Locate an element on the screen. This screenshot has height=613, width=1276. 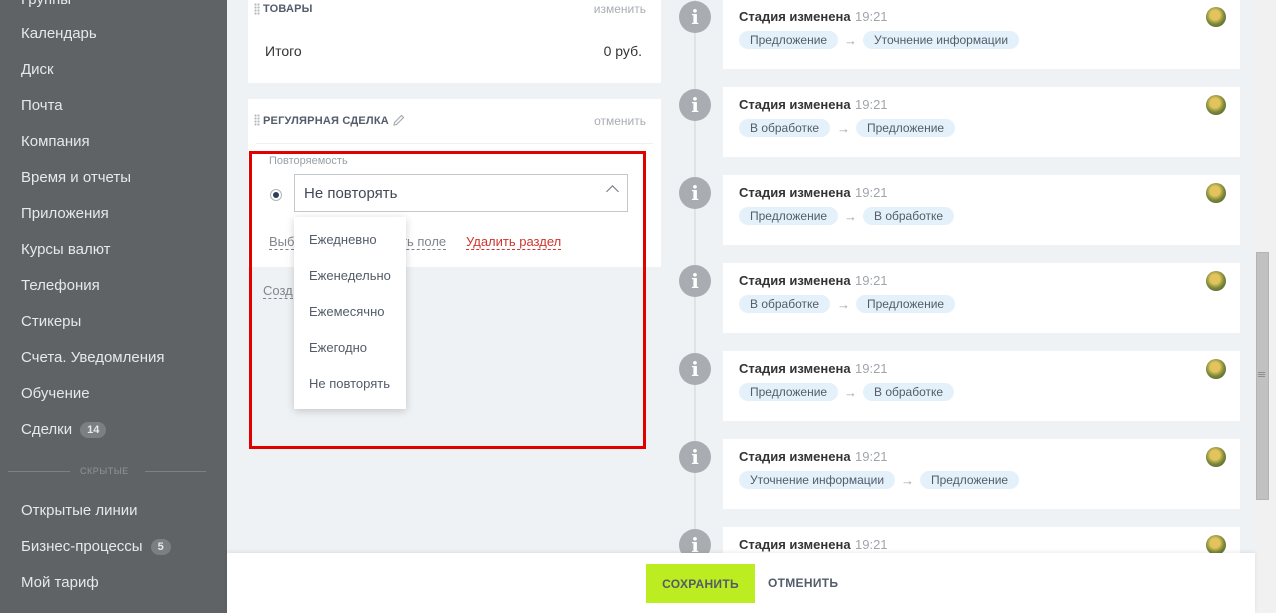
sidebar-item-learning: Обучение is located at coordinates (55, 393).